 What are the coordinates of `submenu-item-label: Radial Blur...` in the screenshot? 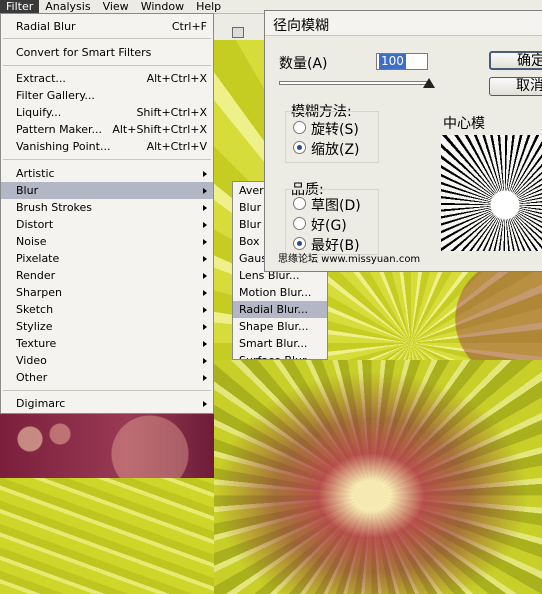 It's located at (274, 309).